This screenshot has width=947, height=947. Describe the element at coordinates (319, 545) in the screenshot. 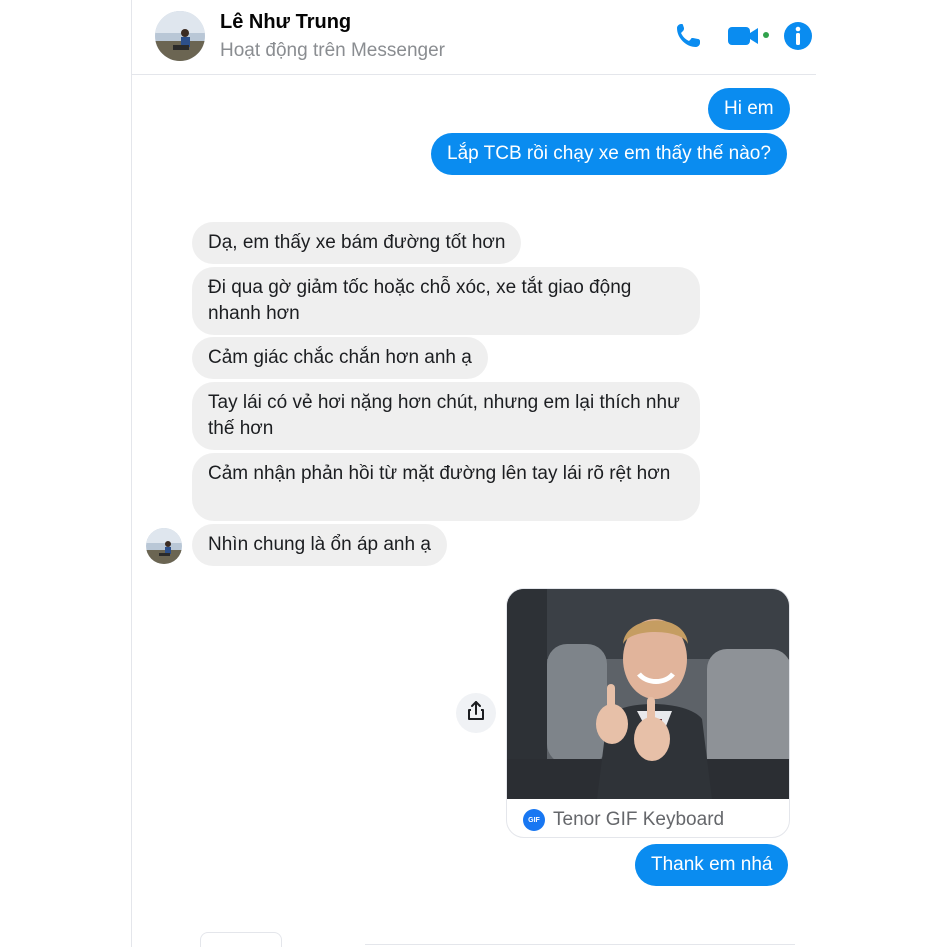

I see `incoming-message: Nhìn chung là ổn áp anh ạ` at that location.